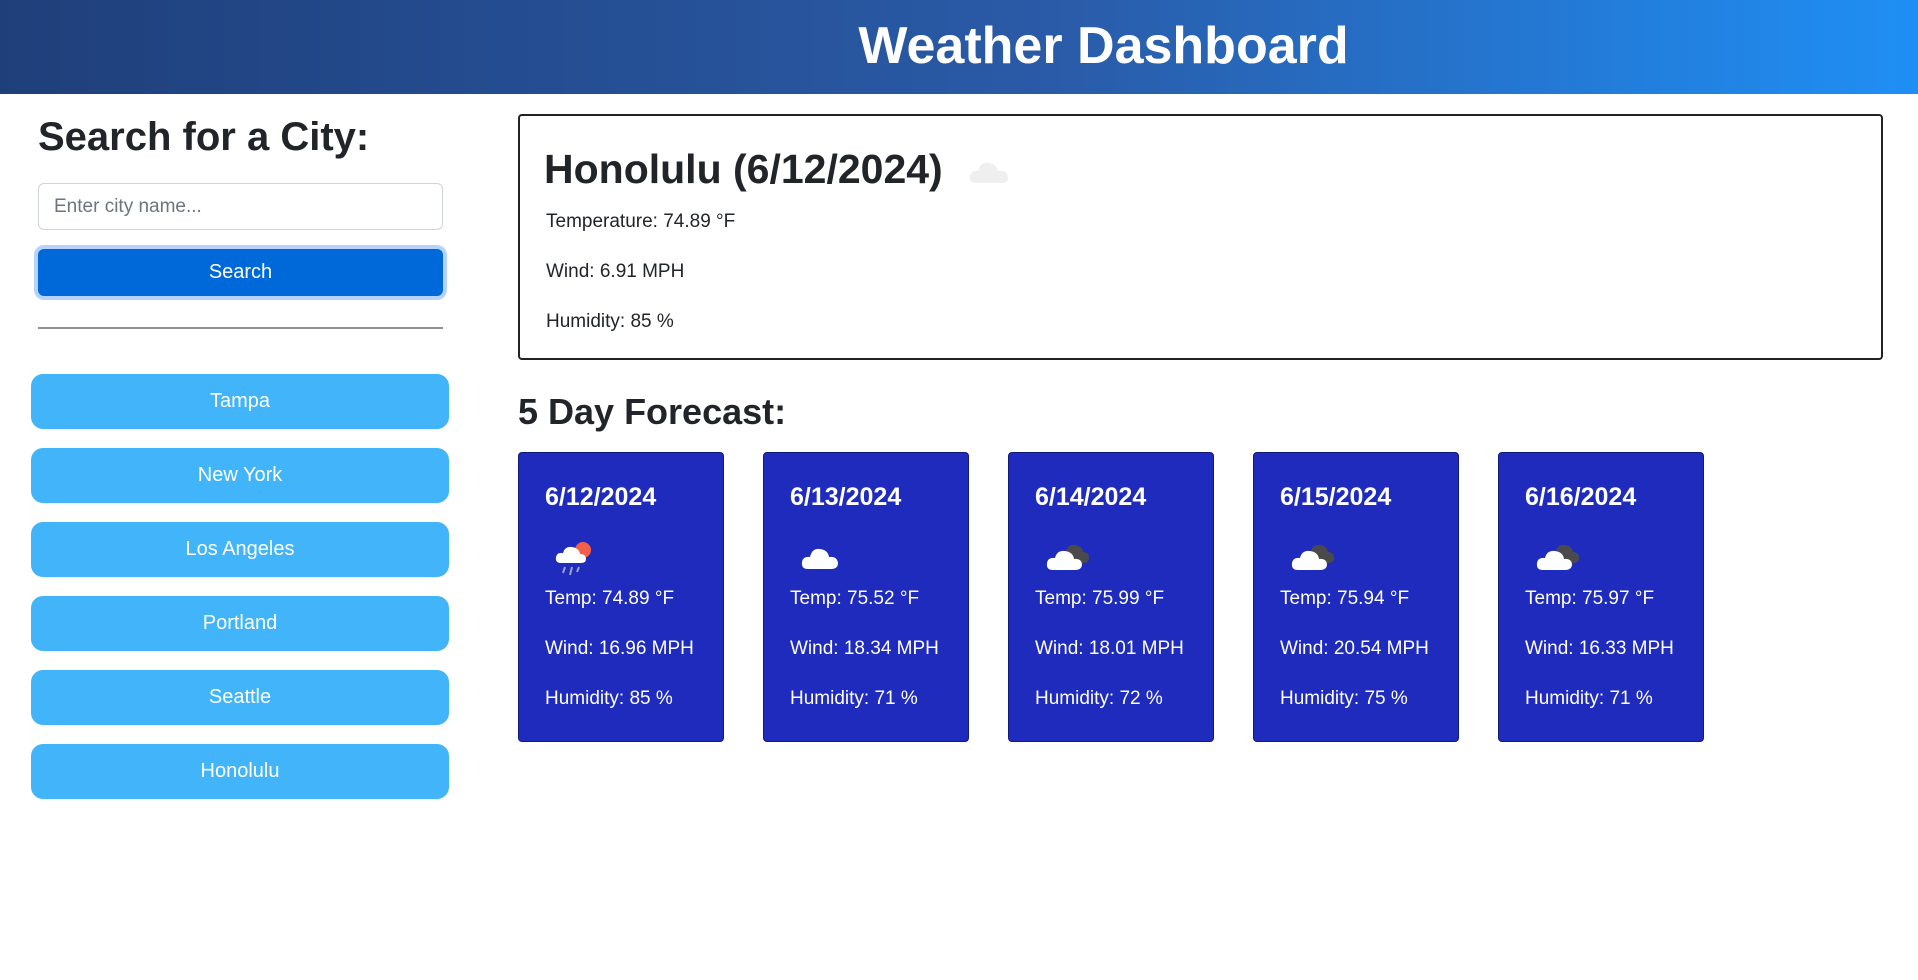 Image resolution: width=1918 pixels, height=980 pixels. I want to click on forecast-humidity: Humidity: 72 %, so click(1099, 698).